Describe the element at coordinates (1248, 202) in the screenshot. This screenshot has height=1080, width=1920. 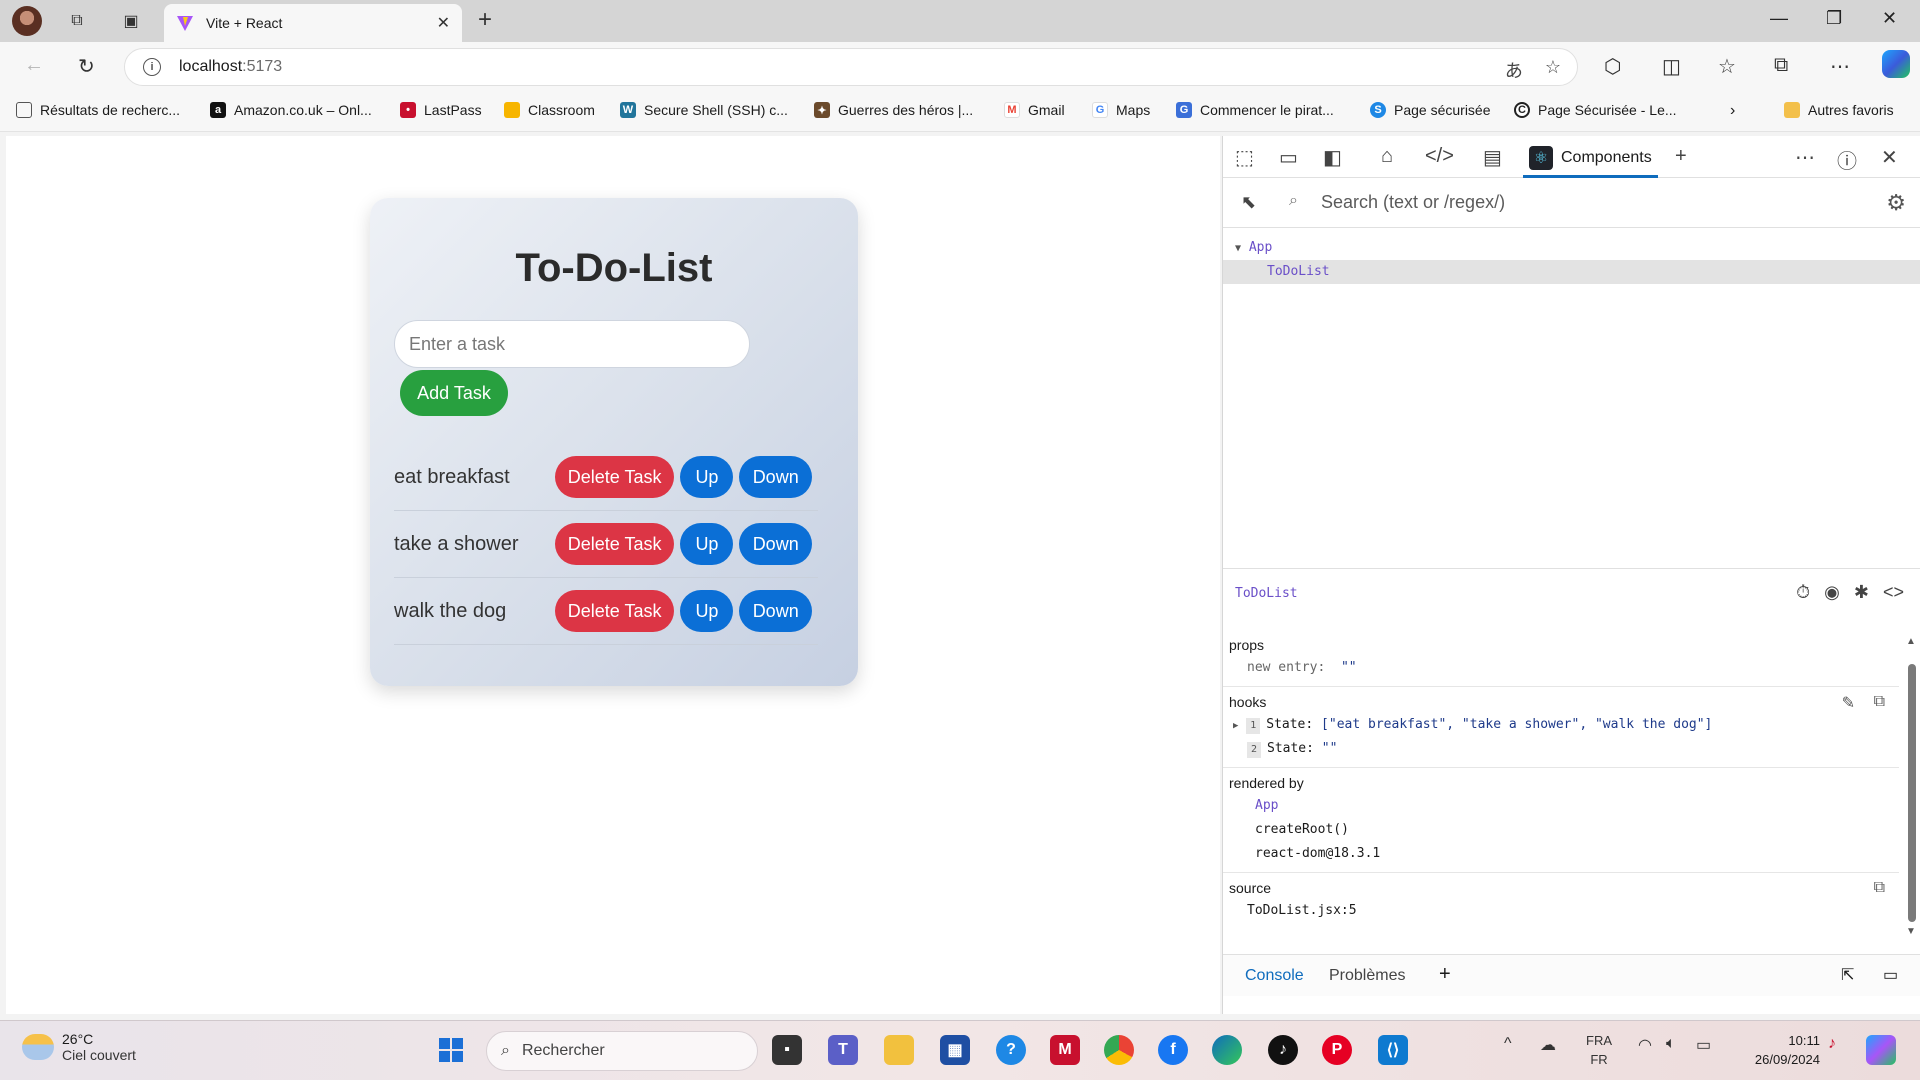
I see `select-component-icon: ⬉` at that location.